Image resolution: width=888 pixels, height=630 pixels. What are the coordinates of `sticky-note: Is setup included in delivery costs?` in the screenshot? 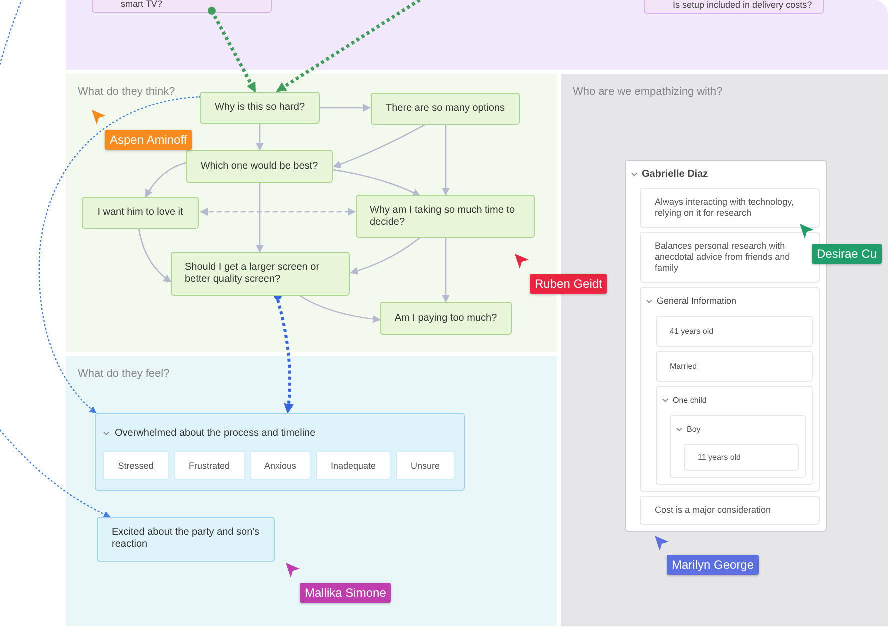 It's located at (734, 7).